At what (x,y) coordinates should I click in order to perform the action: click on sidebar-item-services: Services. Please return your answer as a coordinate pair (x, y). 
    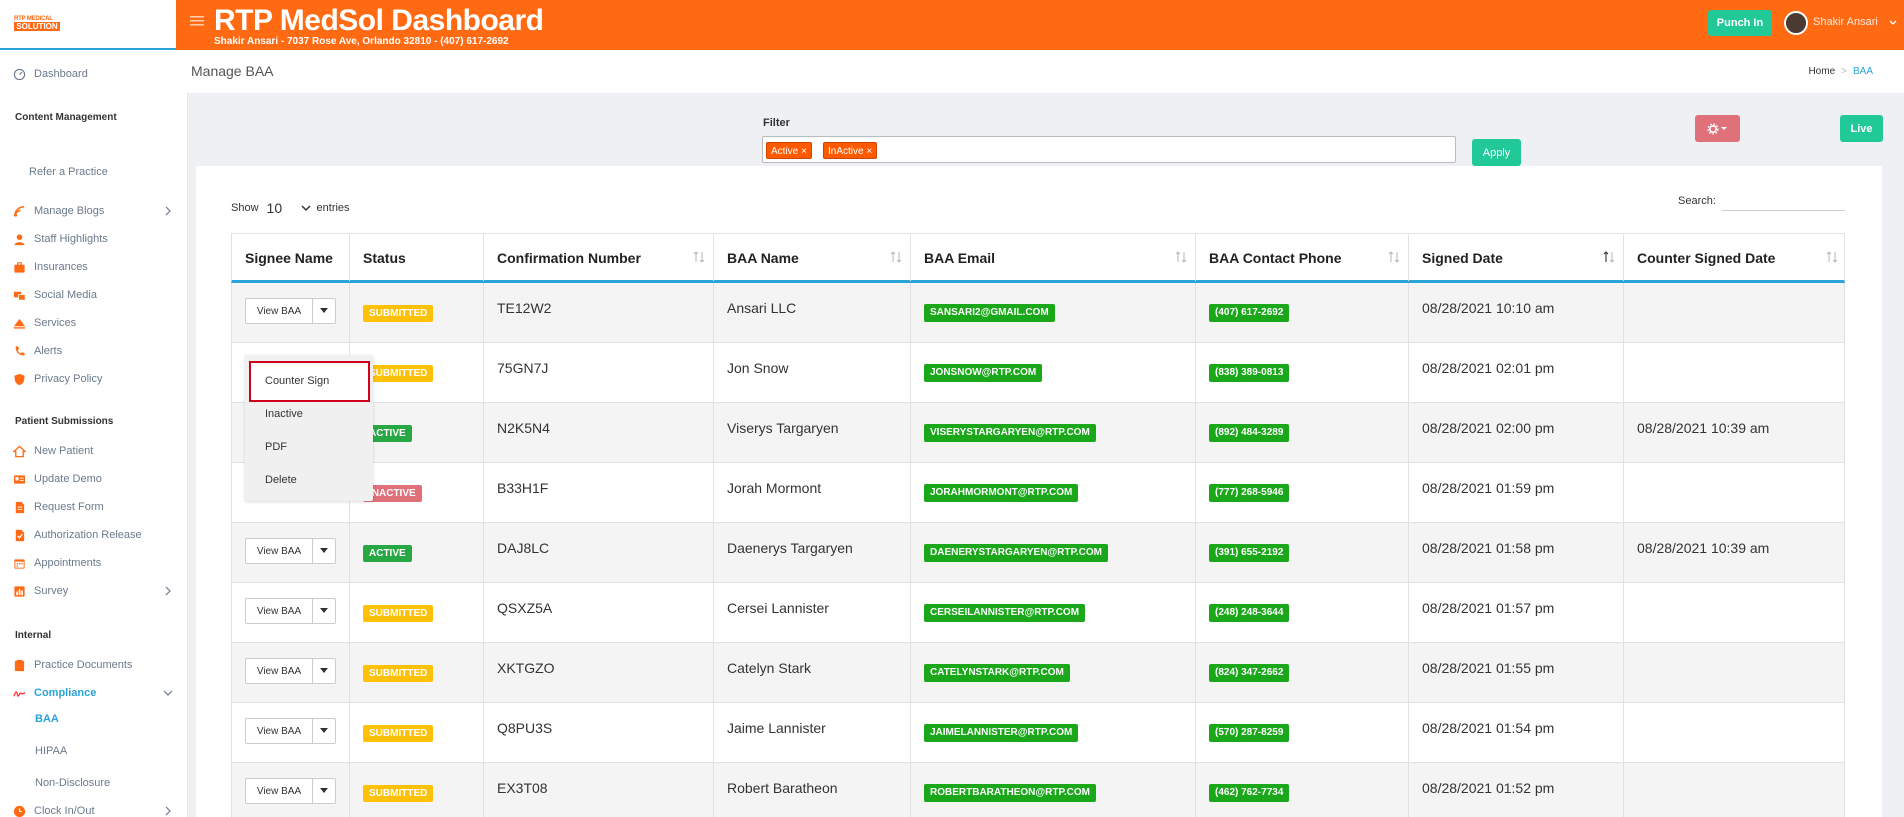
    Looking at the image, I should click on (93, 323).